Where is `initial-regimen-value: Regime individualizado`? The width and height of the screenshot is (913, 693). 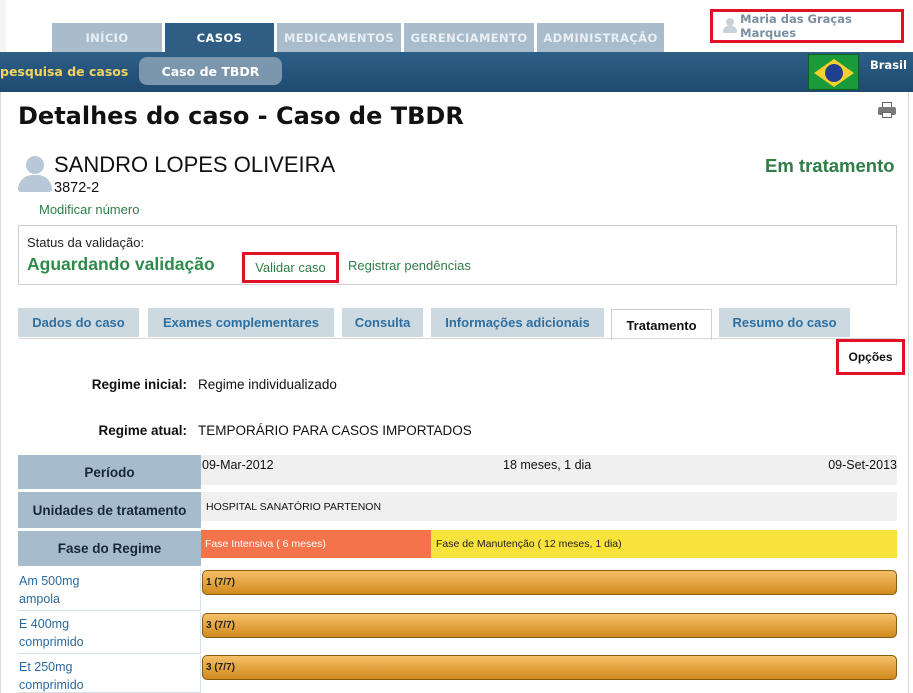
initial-regimen-value: Regime individualizado is located at coordinates (267, 384).